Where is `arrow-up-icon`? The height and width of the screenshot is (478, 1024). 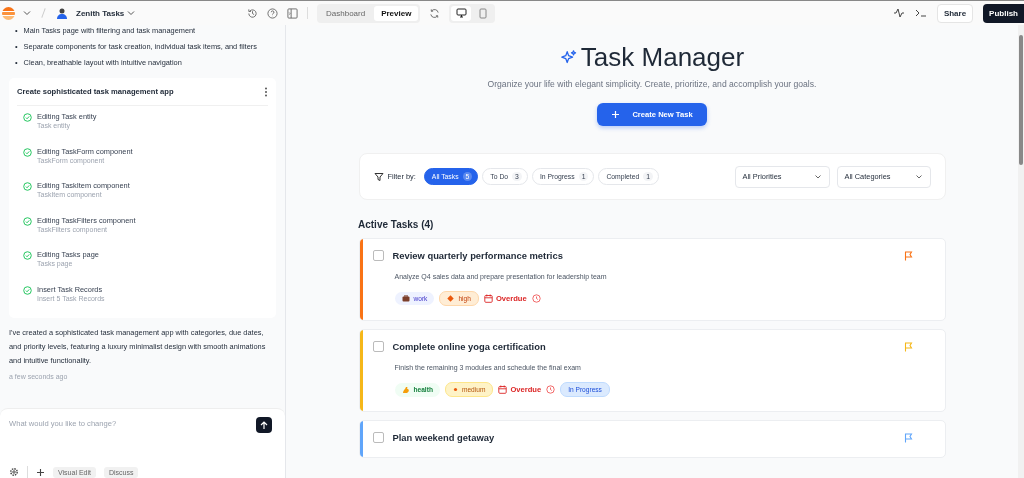 arrow-up-icon is located at coordinates (264, 425).